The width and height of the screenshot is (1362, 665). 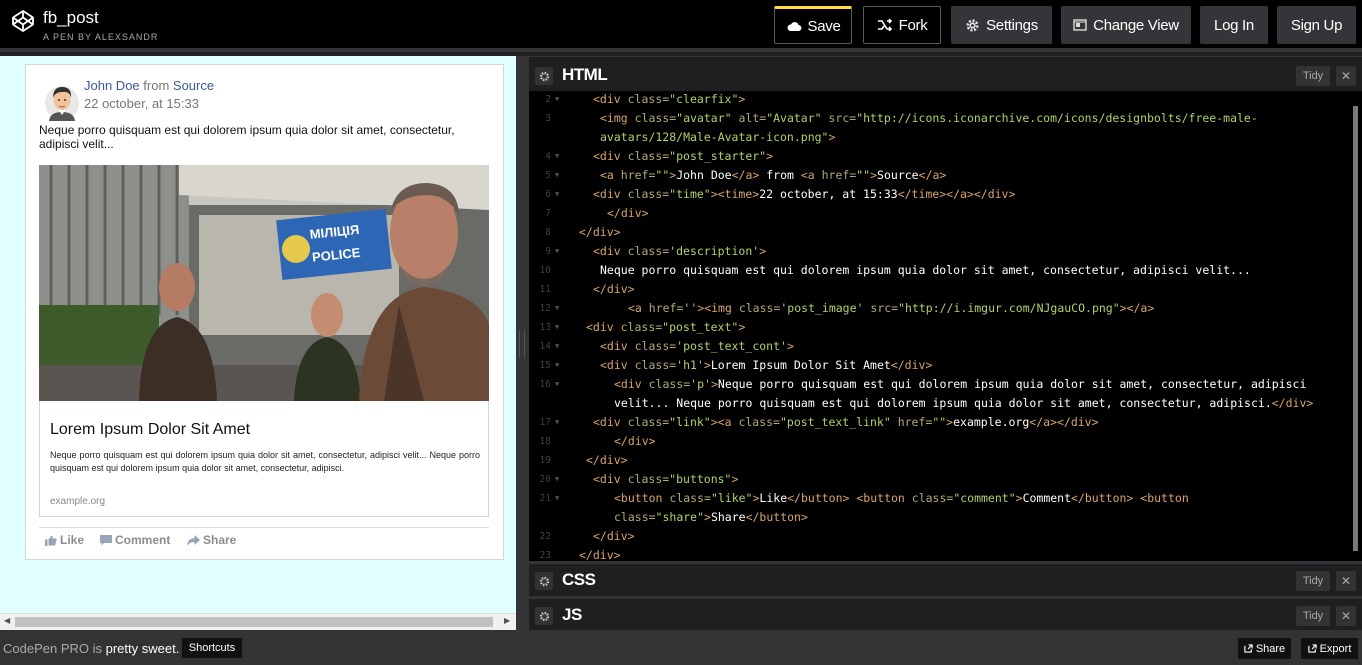 I want to click on settings-button: Settings, so click(x=1001, y=25).